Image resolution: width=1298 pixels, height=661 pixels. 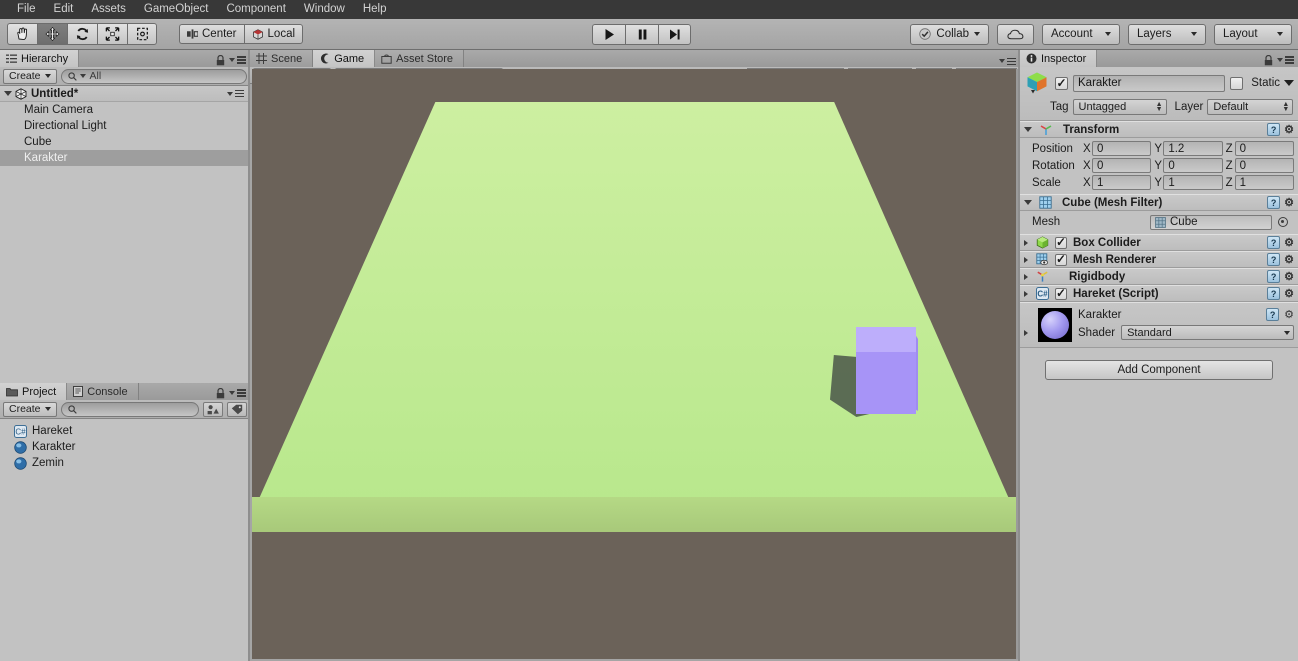 I want to click on tab-inspector: Inspector, so click(x=1059, y=58).